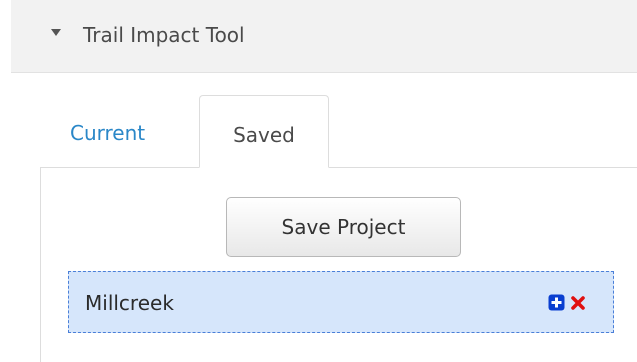  What do you see at coordinates (264, 135) in the screenshot?
I see `tab-saved-label: Saved` at bounding box center [264, 135].